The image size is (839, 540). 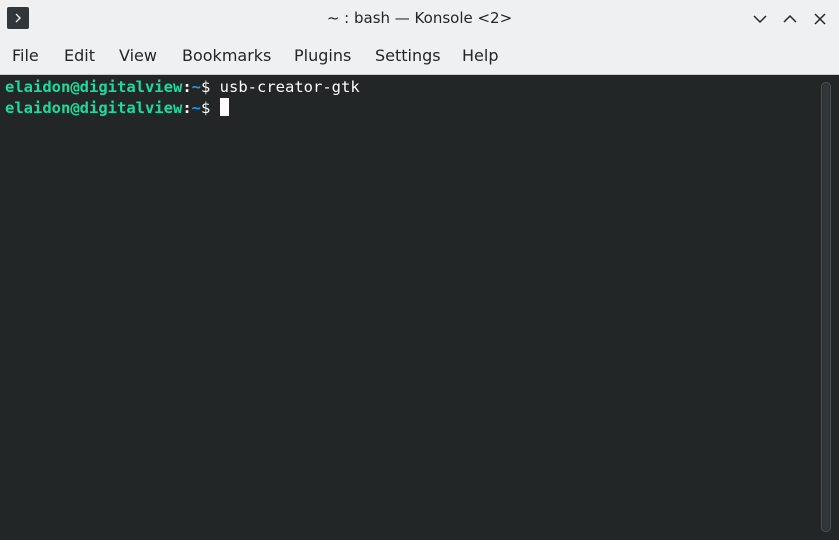 I want to click on menu-edit: Edit, so click(x=79, y=55).